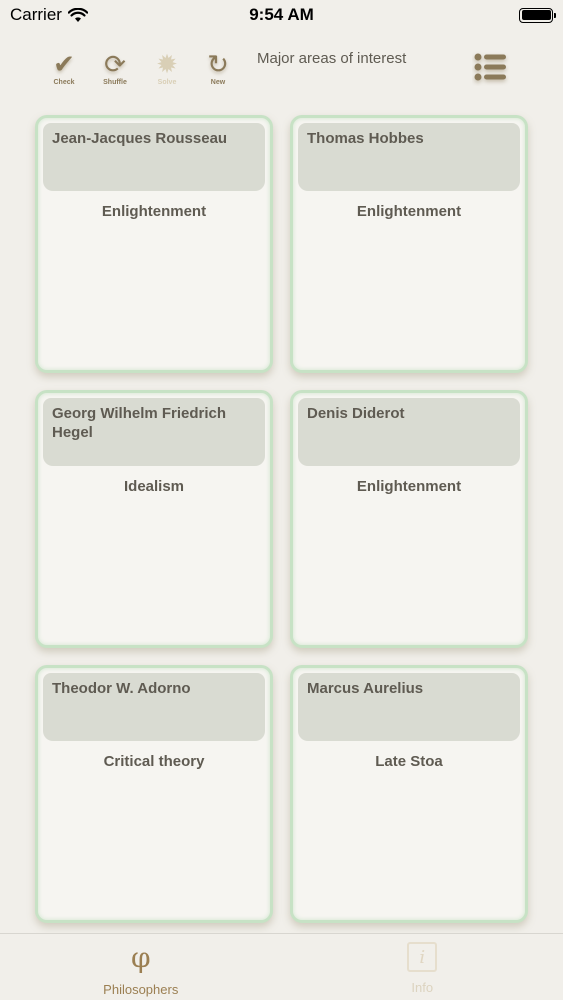 The image size is (563, 1000). I want to click on new-icon: ↻, so click(218, 64).